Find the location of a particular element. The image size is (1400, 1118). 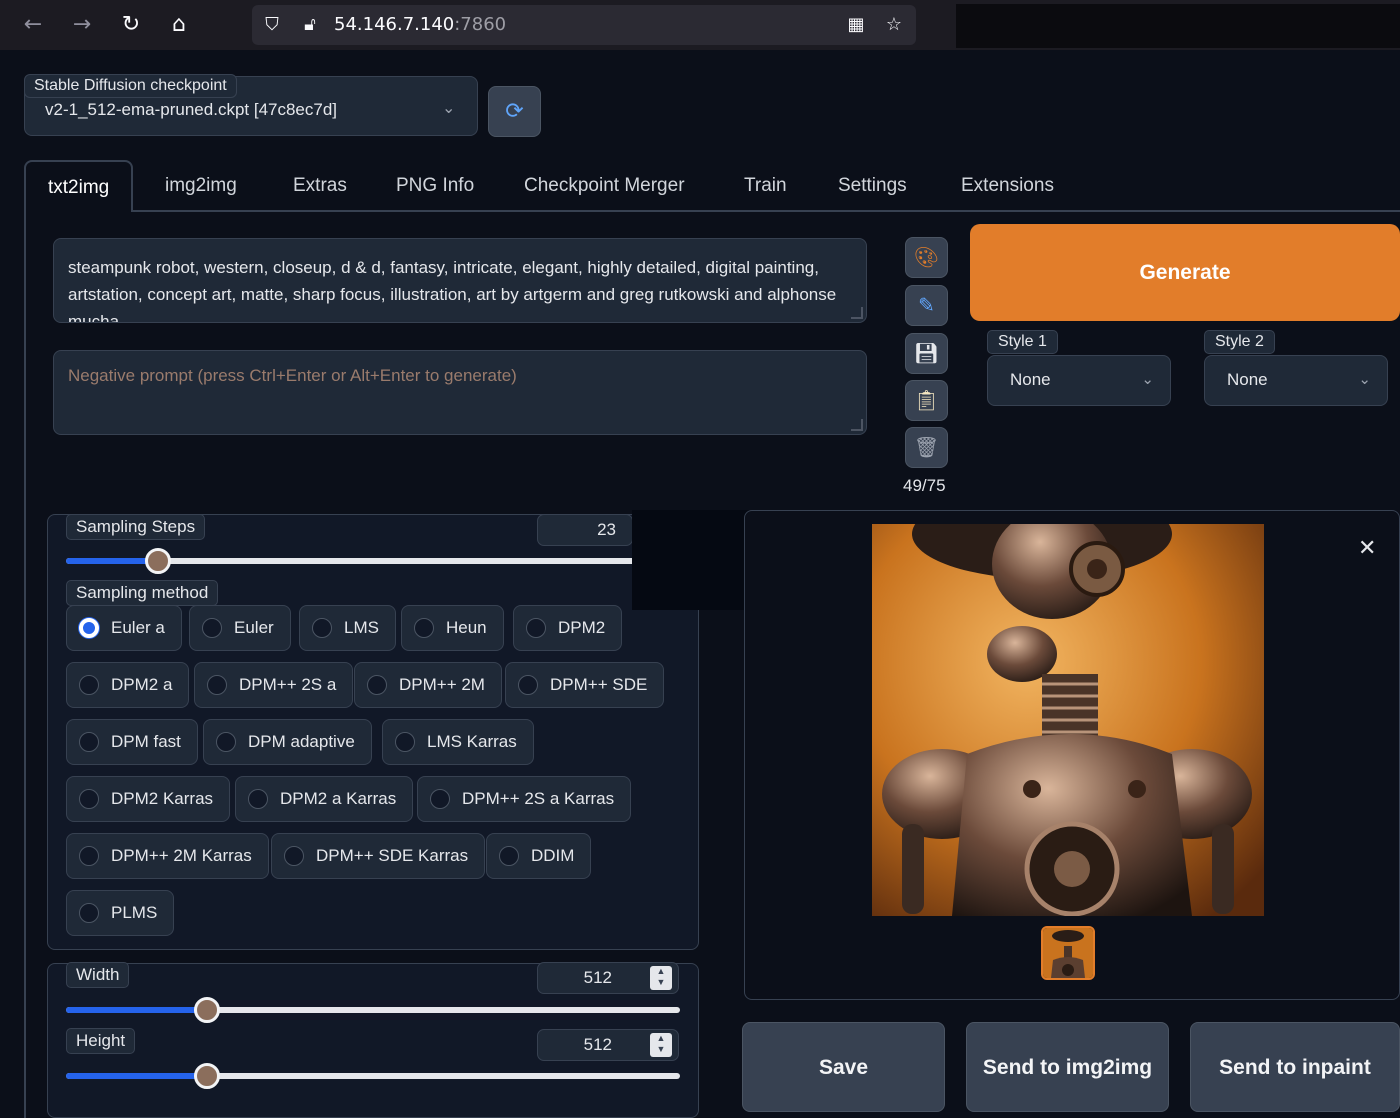

radio-dpm2-a-karras: DPM2 a Karras is located at coordinates (324, 799).